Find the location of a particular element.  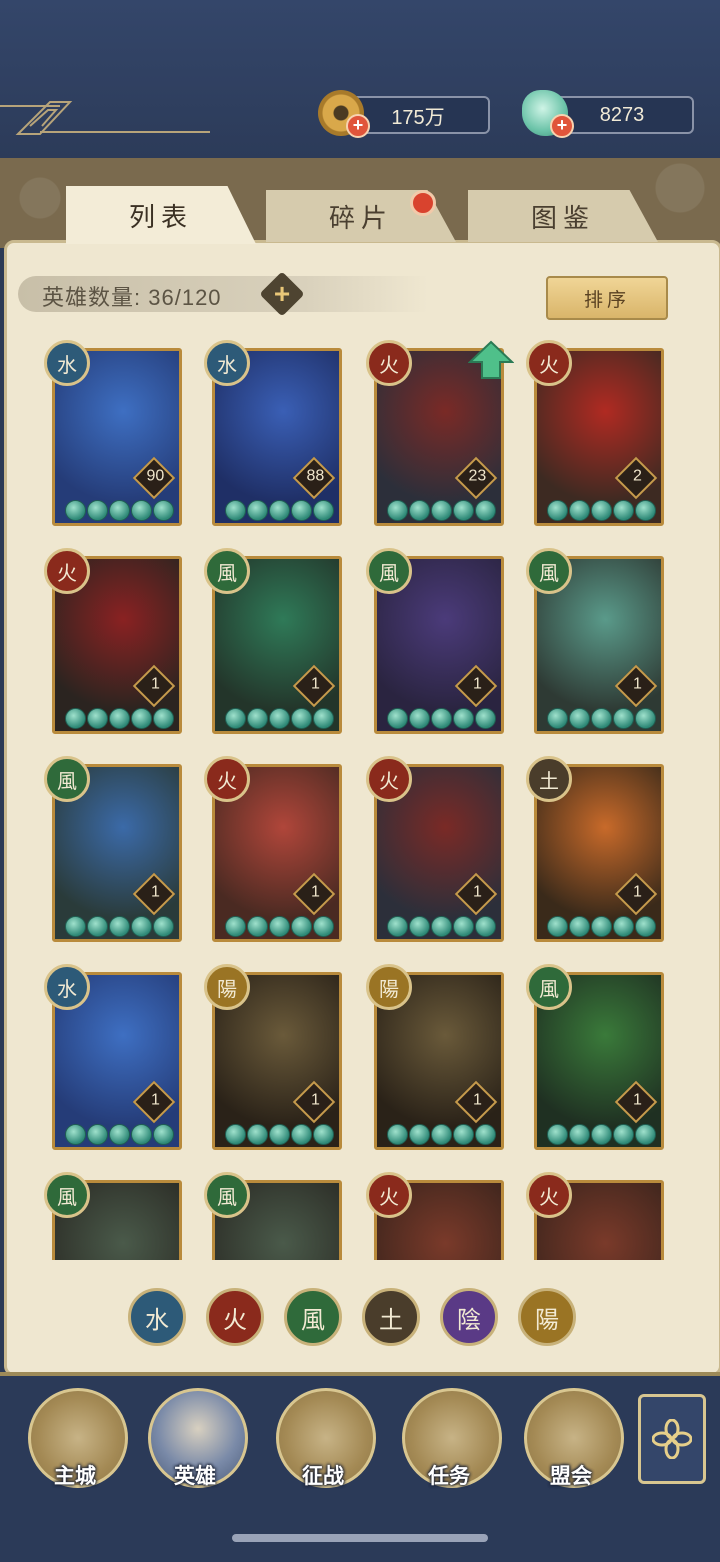

flower-menu-icon is located at coordinates (672, 1439).